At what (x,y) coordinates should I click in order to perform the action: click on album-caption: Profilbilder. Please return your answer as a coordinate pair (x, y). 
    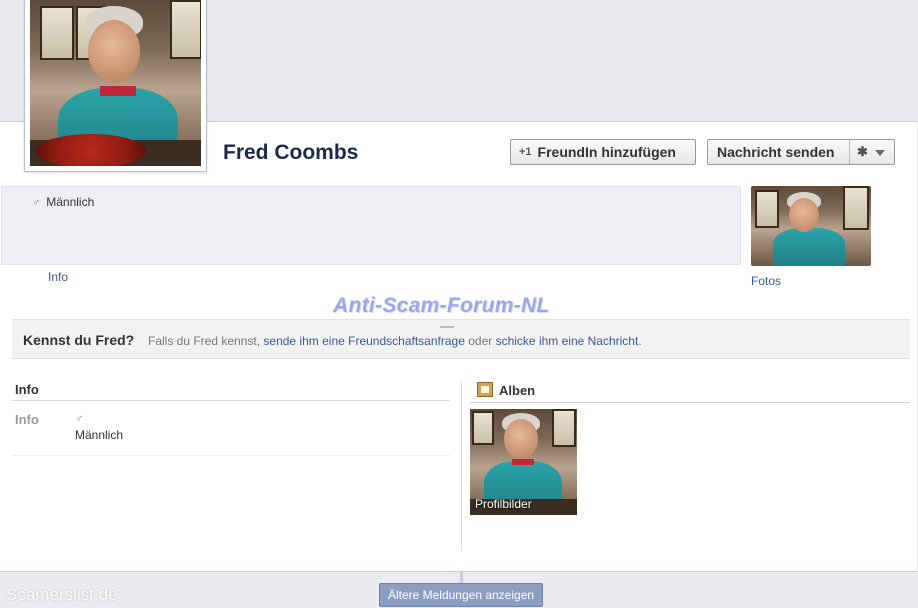
    Looking at the image, I should click on (503, 504).